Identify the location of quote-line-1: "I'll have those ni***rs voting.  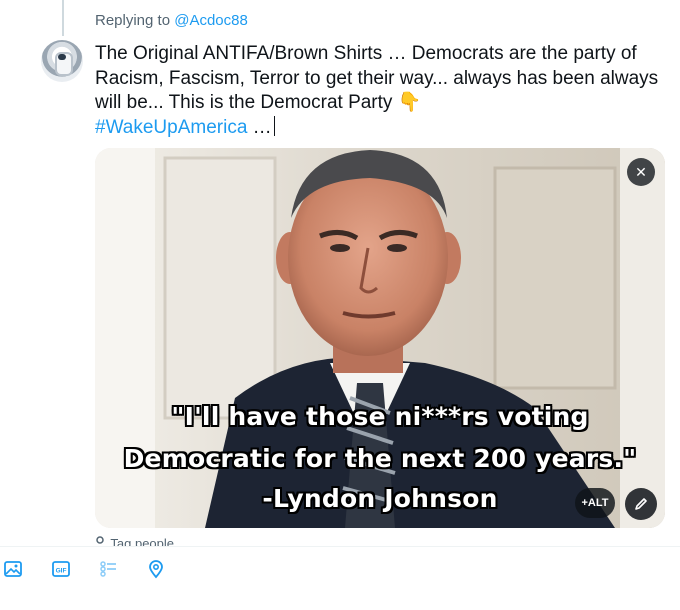
(380, 416).